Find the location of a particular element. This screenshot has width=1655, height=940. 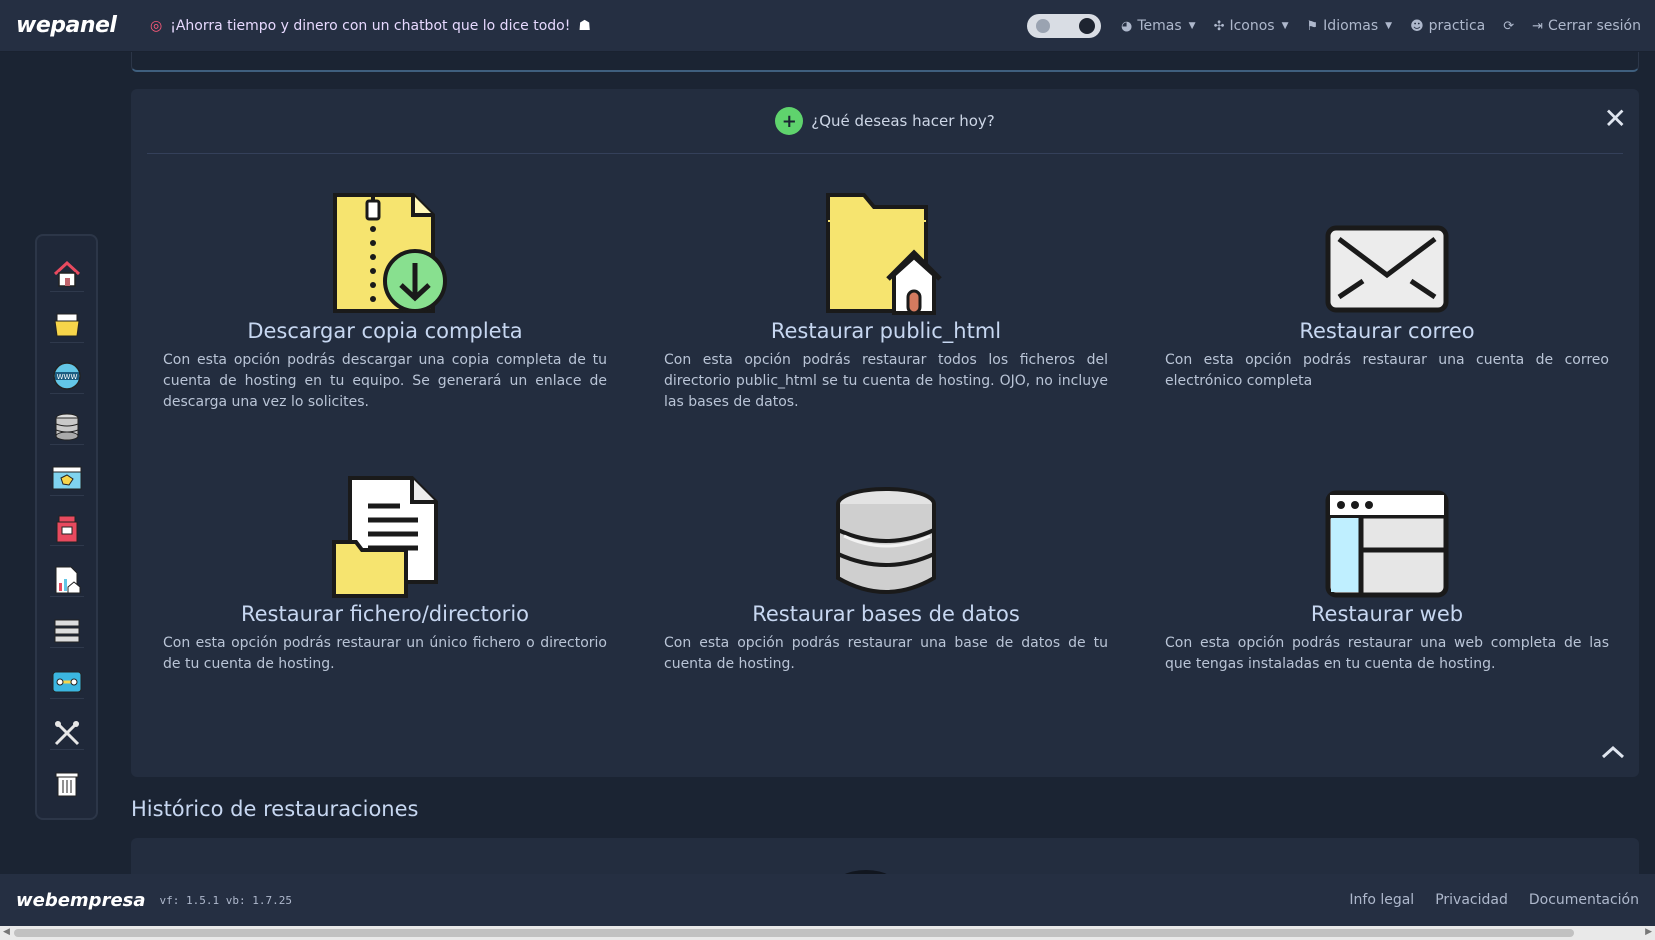

toggle-knob is located at coordinates (1087, 26).